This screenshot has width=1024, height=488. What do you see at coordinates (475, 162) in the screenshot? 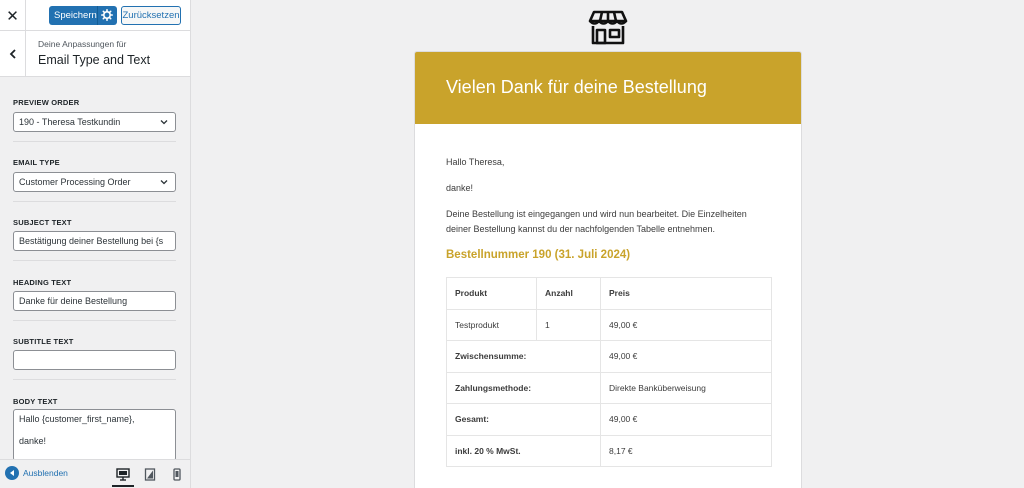
I see `email-greeting: Hallo Theresa,` at bounding box center [475, 162].